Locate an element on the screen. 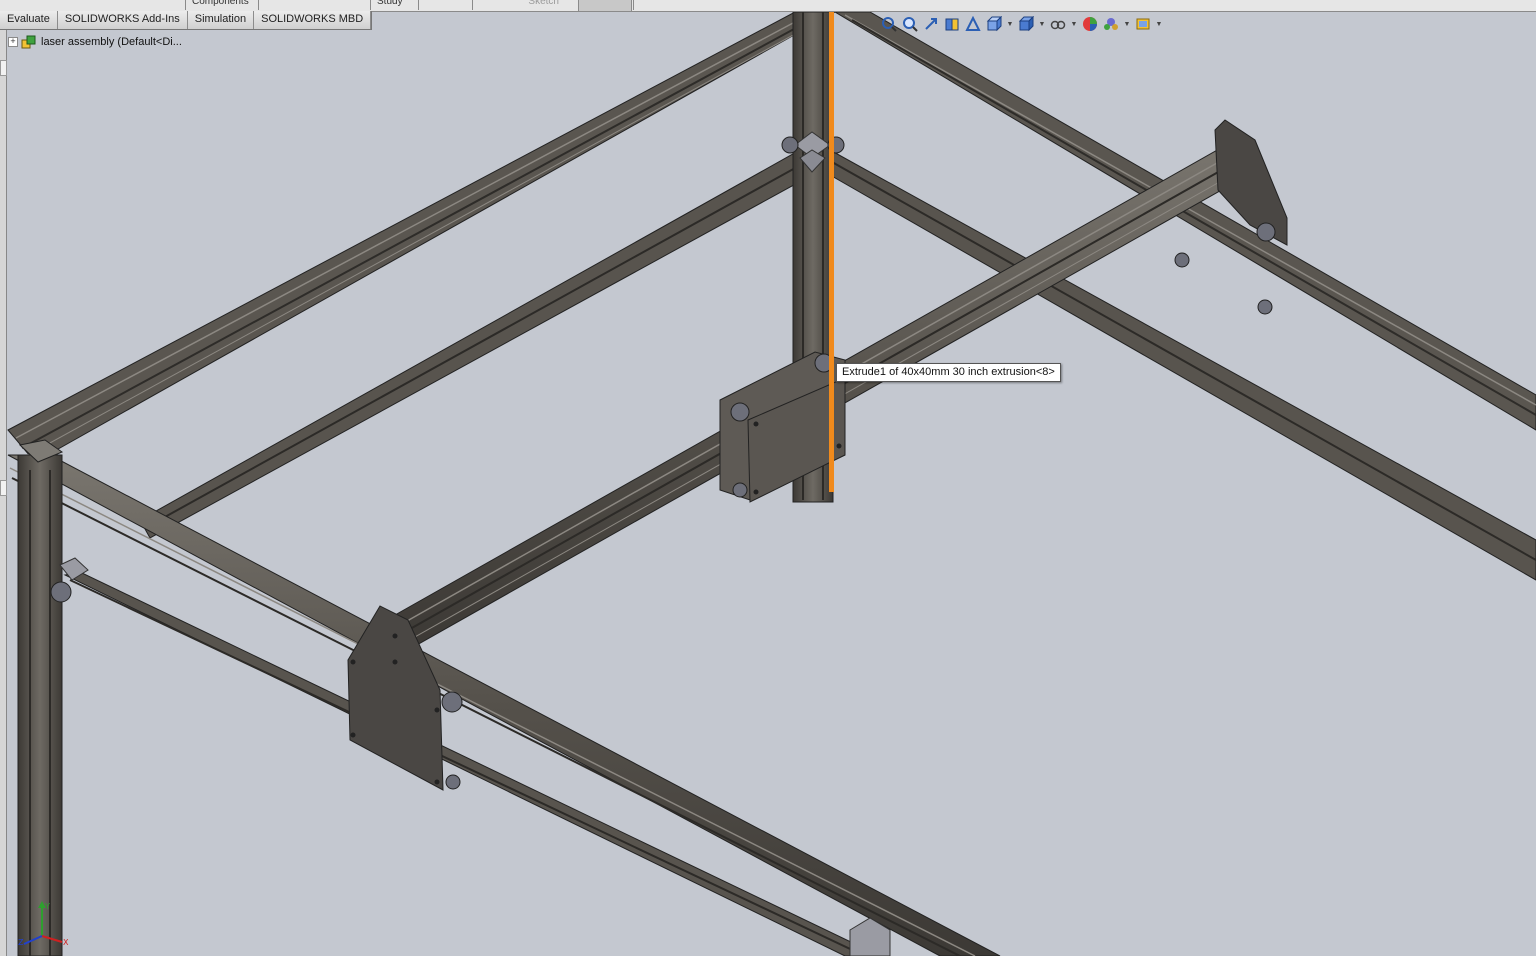  hide-show-icon is located at coordinates (1058, 24).